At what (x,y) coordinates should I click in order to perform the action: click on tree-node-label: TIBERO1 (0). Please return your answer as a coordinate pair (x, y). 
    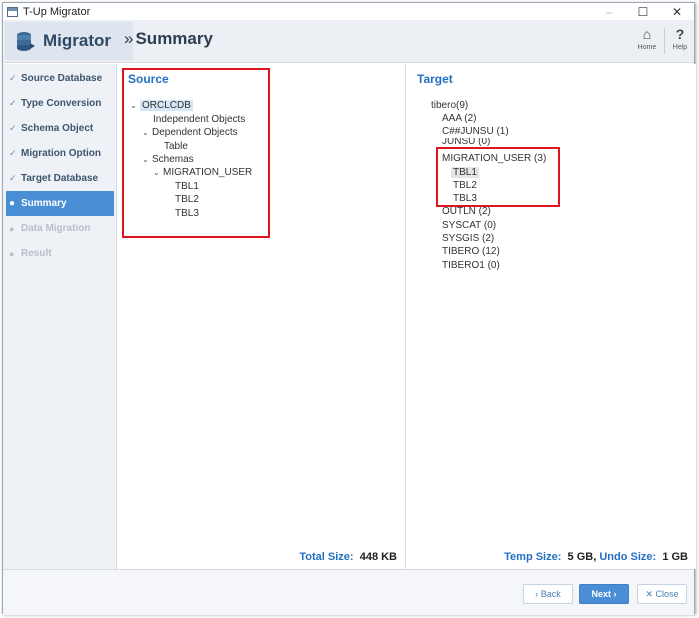
    Looking at the image, I should click on (471, 265).